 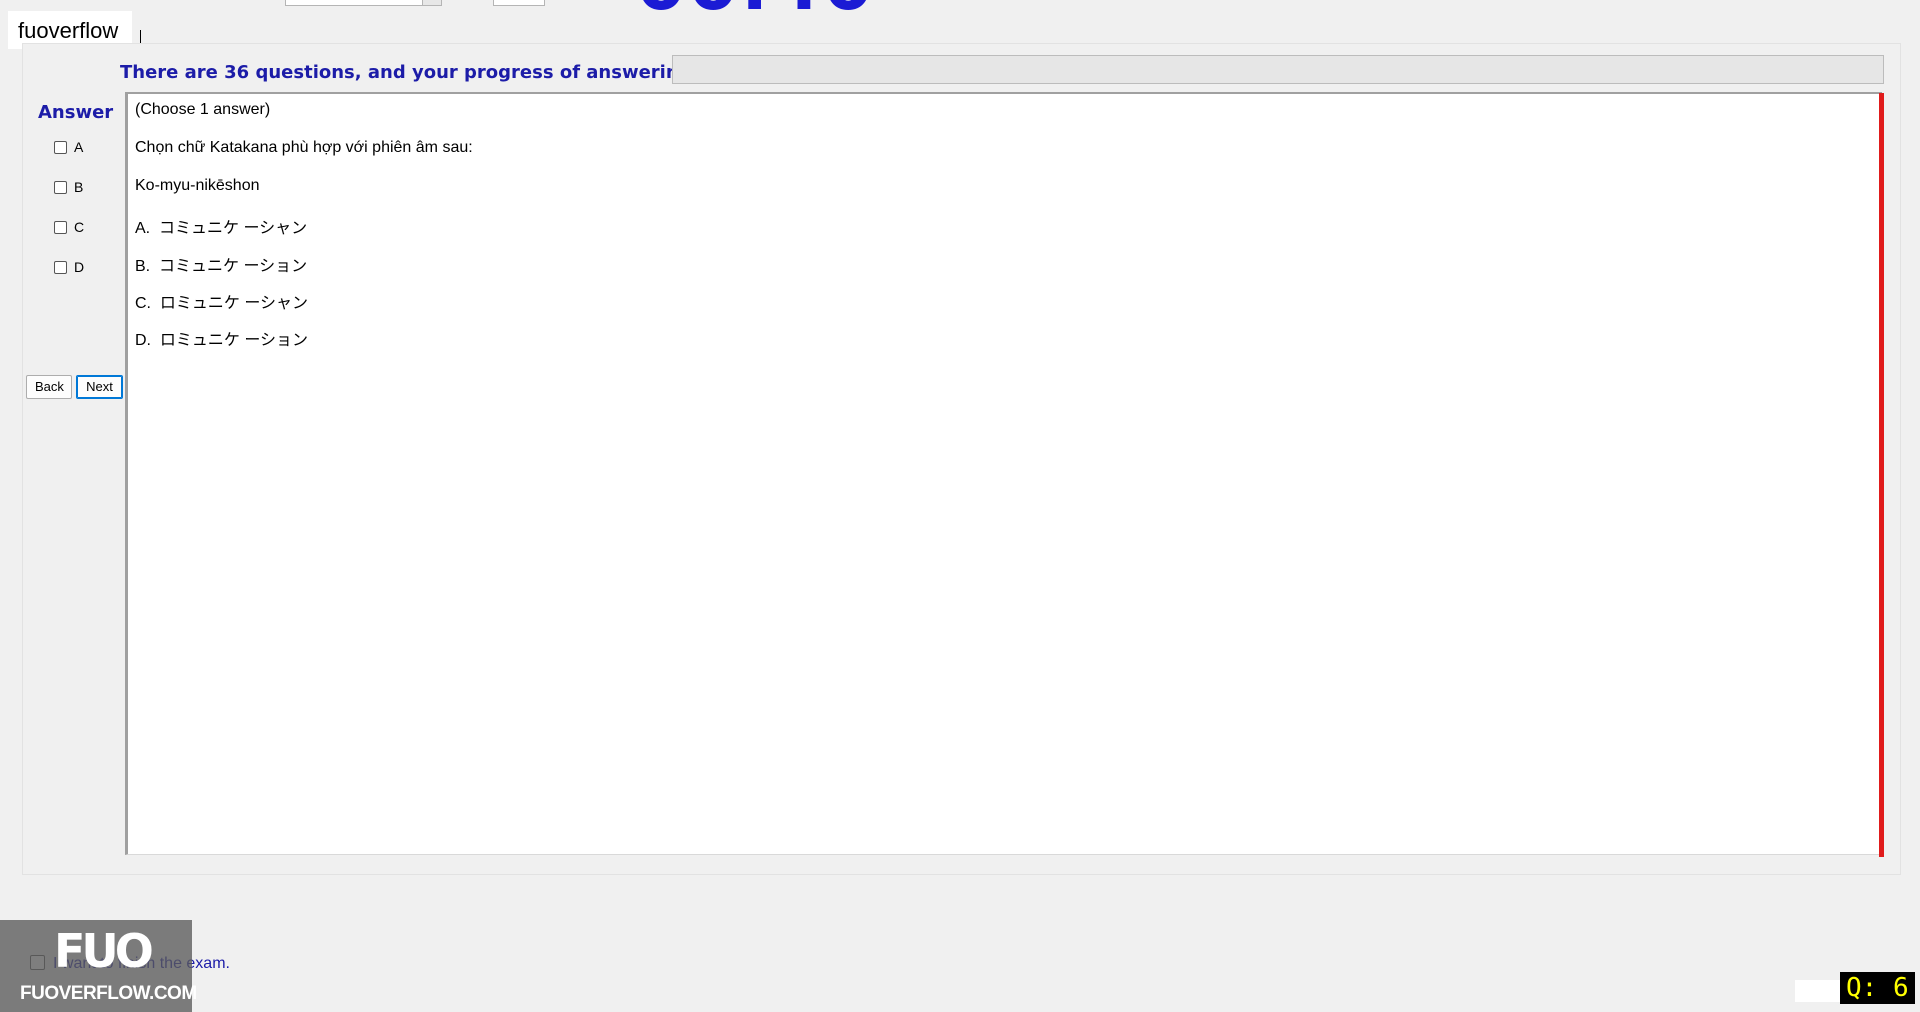 I want to click on option-label: C, so click(x=79, y=227).